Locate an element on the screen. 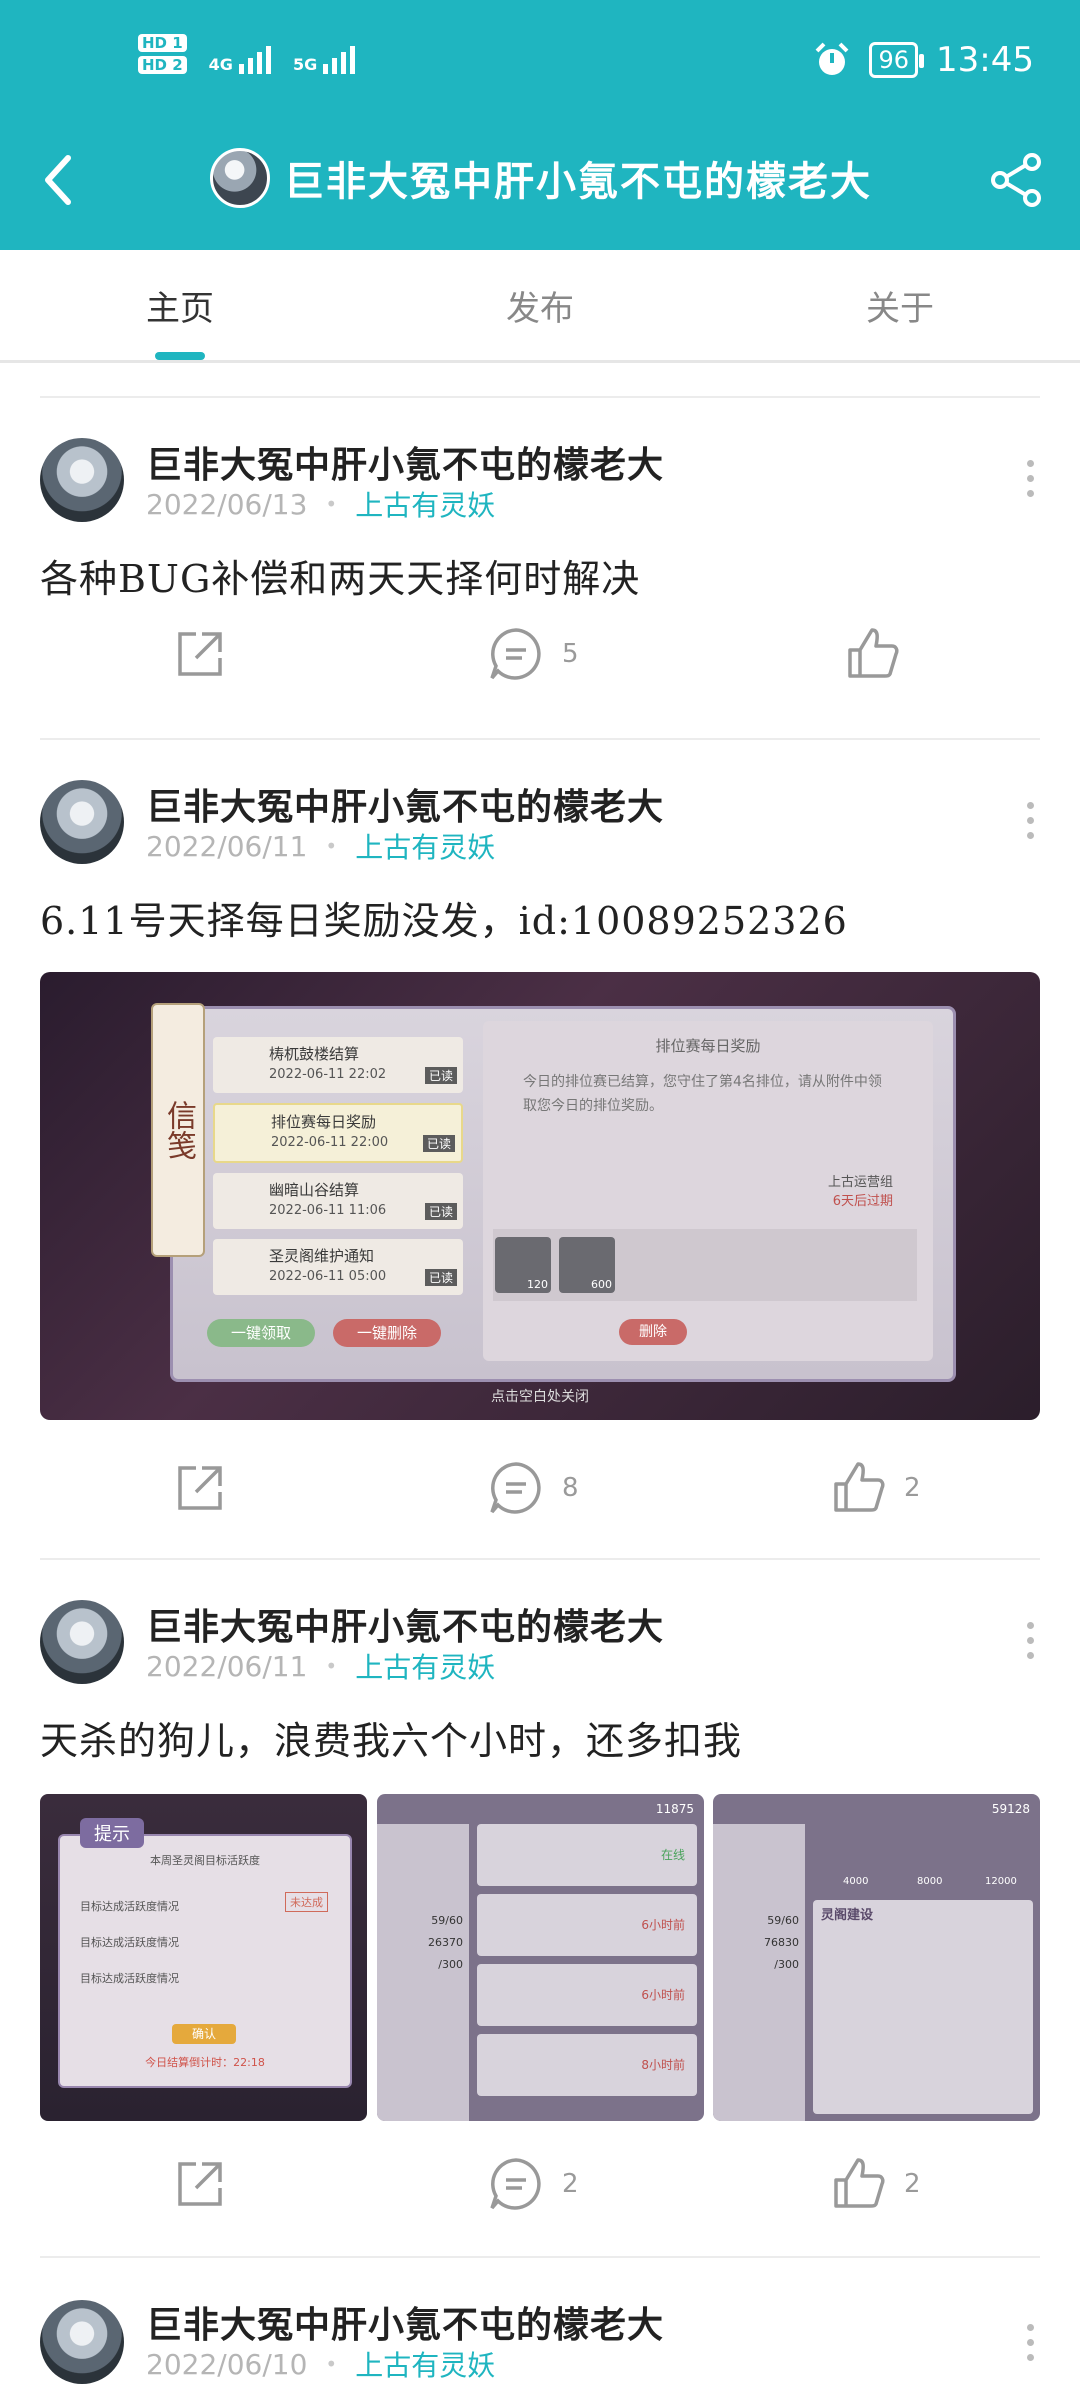 This screenshot has width=1080, height=2400. like-button is located at coordinates (881, 654).